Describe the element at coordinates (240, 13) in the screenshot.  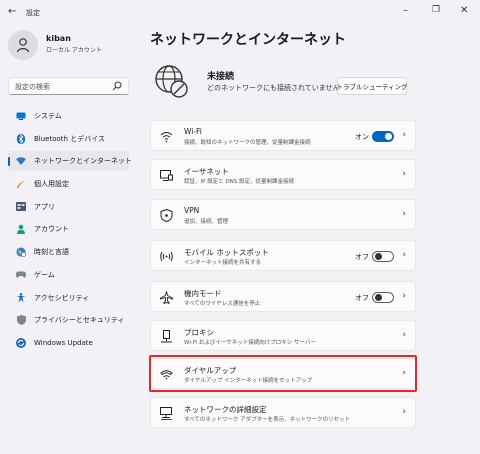
I see `title-bar: ← 設定 – ❐ ✕` at that location.